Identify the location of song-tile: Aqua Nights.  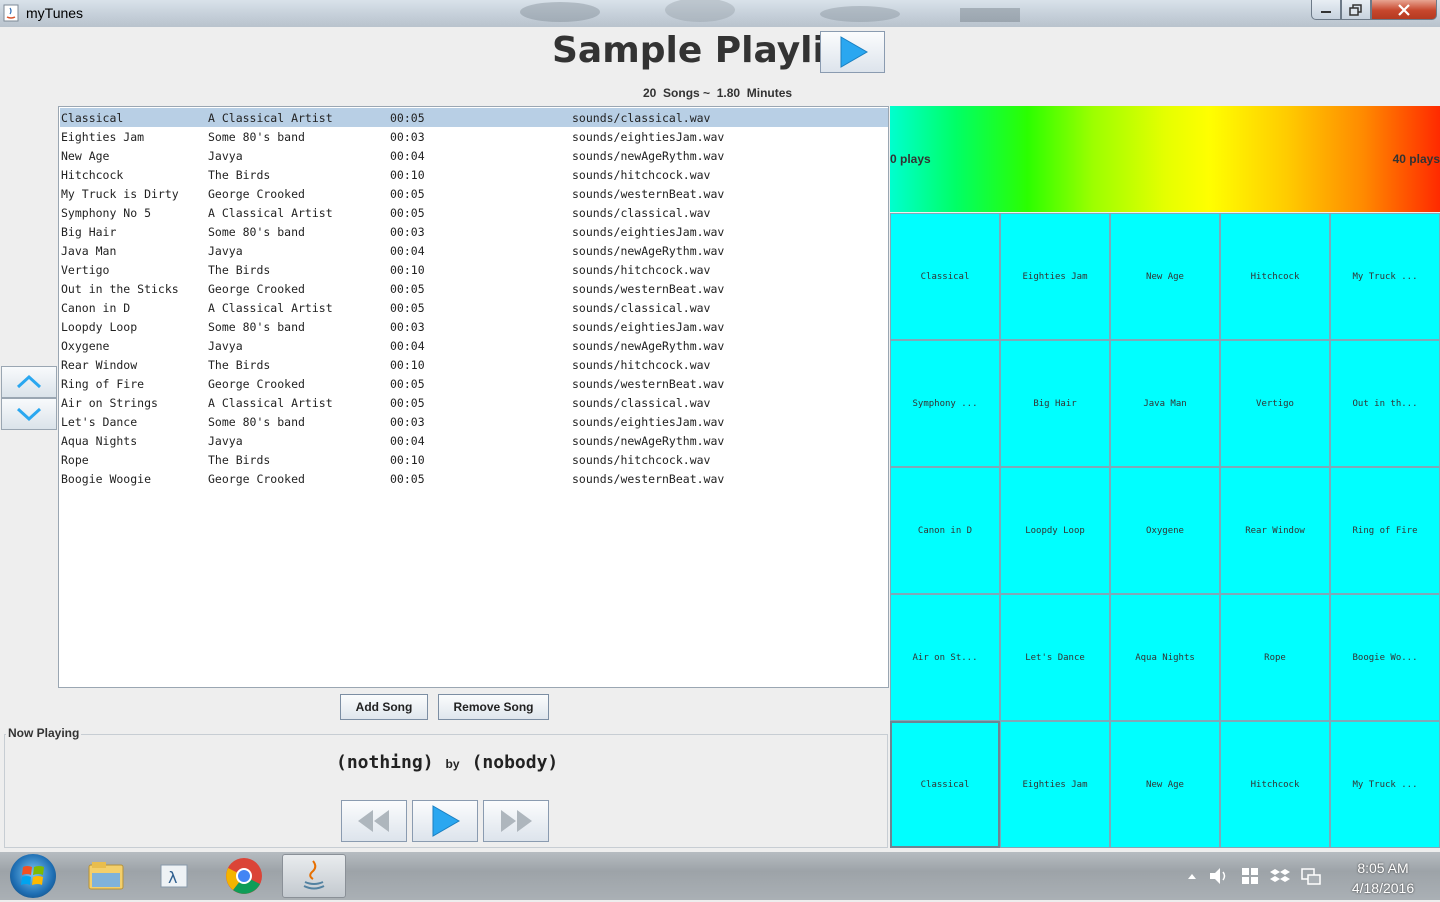
(1165, 657).